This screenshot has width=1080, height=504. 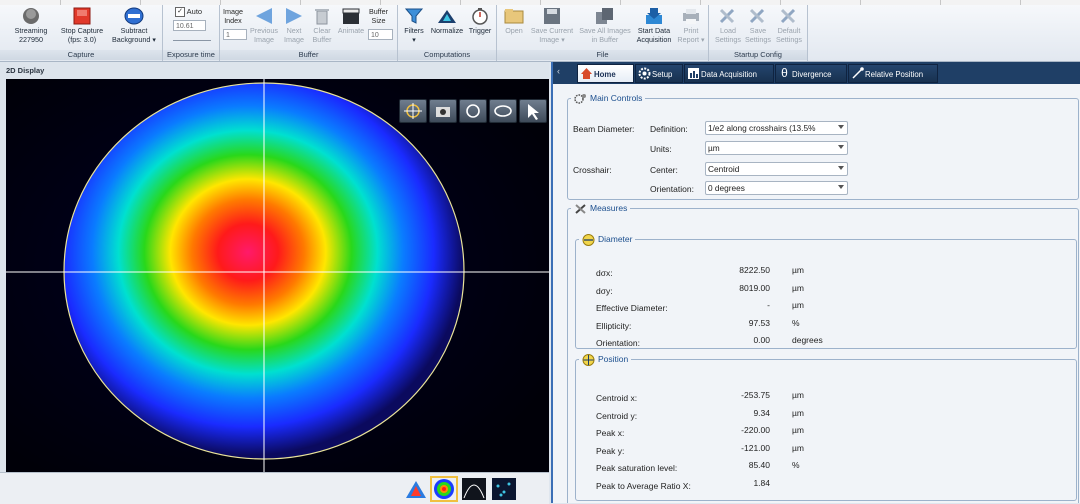 I want to click on arrow-left-icon, so click(x=264, y=16).